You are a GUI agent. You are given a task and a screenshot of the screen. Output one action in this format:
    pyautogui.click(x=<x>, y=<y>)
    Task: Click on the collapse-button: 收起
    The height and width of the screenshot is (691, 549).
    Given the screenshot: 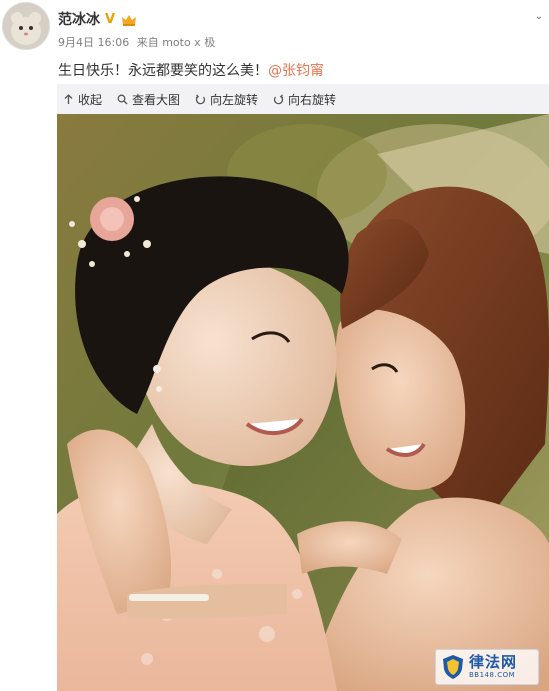 What is the action you would take?
    pyautogui.click(x=82, y=99)
    